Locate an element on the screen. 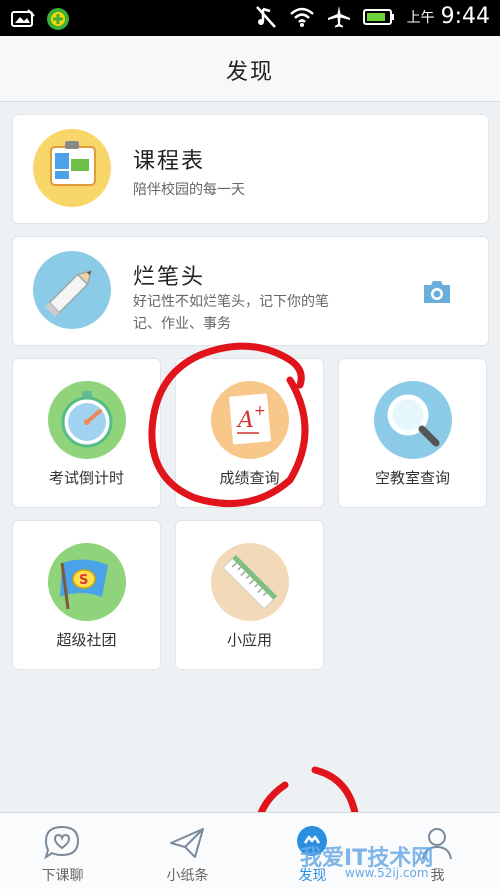 The image size is (500, 889). status-bar: 上午 9:44 is located at coordinates (250, 18).